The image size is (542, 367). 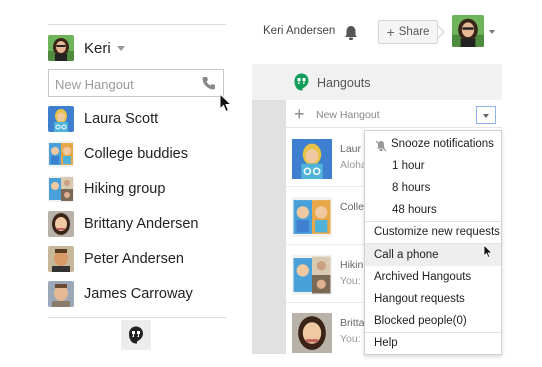 I want to click on contact-item: Laura Scott, so click(x=103, y=119).